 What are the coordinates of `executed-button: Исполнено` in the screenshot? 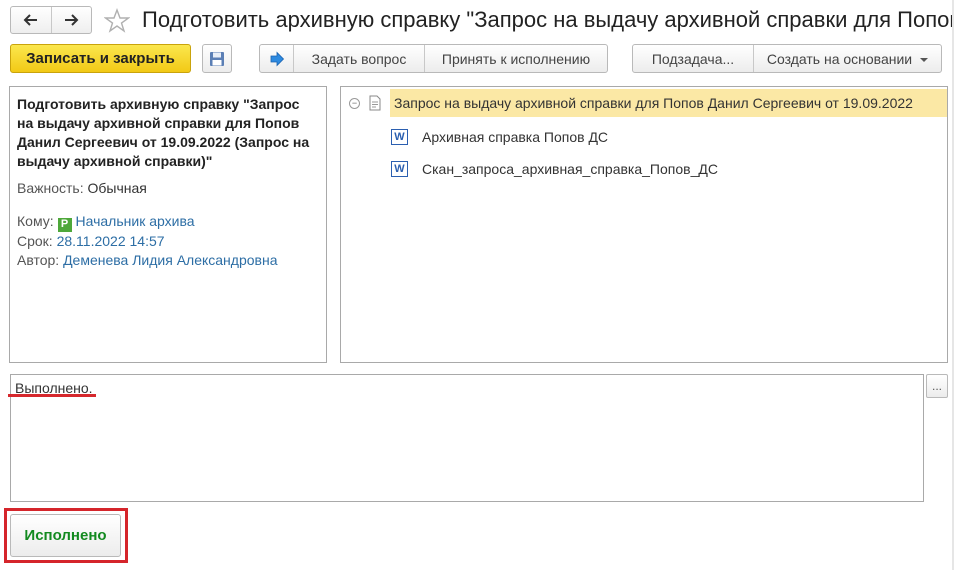 It's located at (65, 535).